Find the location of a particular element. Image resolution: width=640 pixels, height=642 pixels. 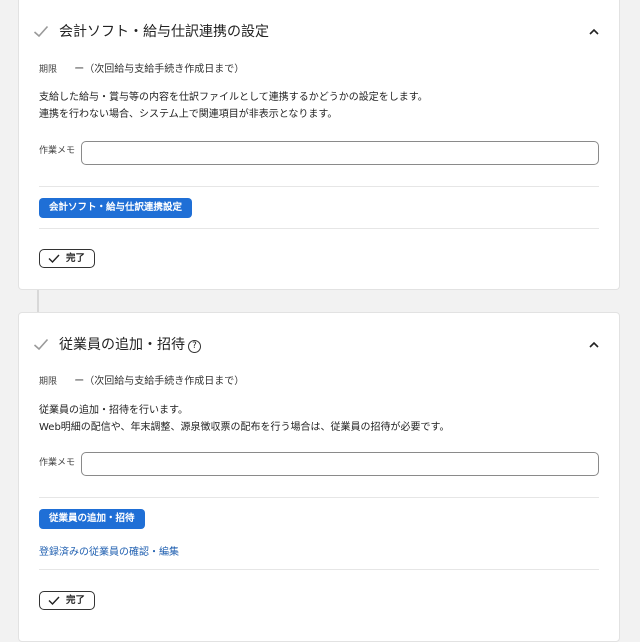

description-line: 従業員の追加・招待を行います。 is located at coordinates (113, 410).